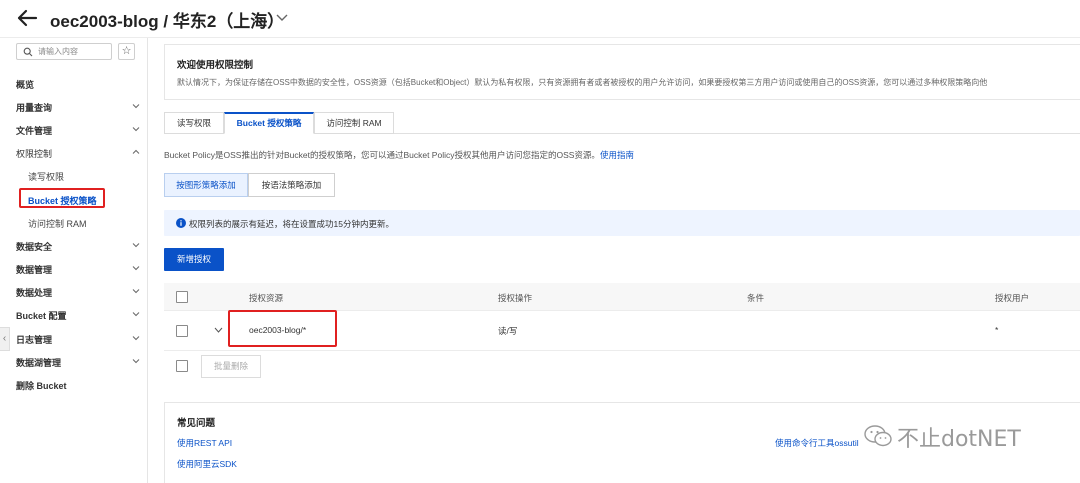 The width and height of the screenshot is (1080, 483). What do you see at coordinates (78, 362) in the screenshot?
I see `sidebar-item-data-lake: 数据湖管理` at bounding box center [78, 362].